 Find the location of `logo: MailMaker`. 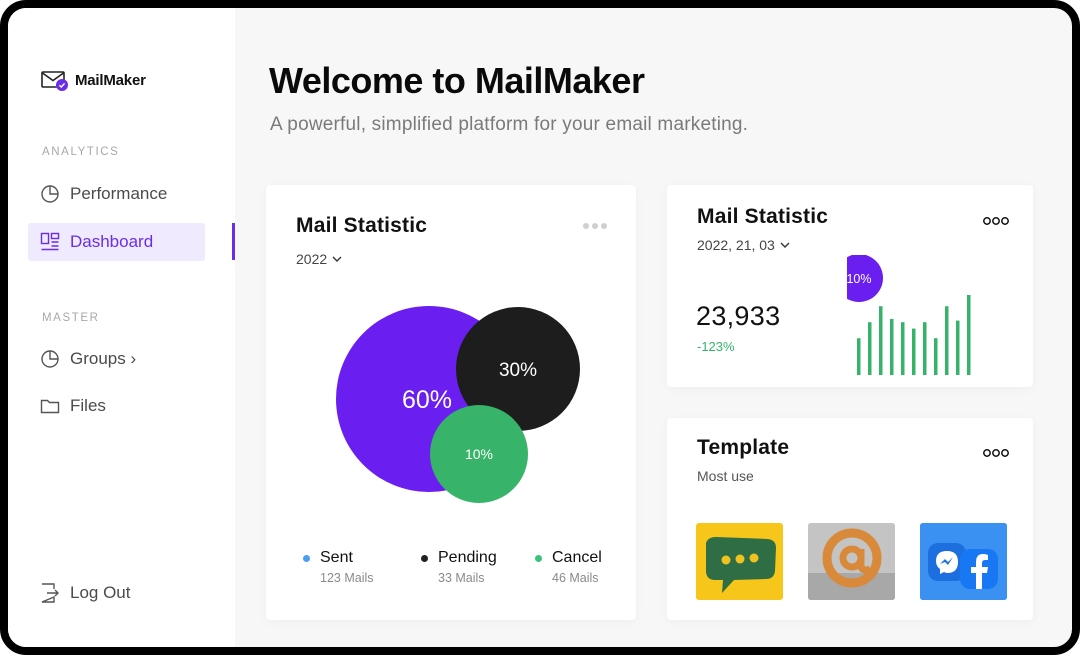

logo: MailMaker is located at coordinates (93, 80).